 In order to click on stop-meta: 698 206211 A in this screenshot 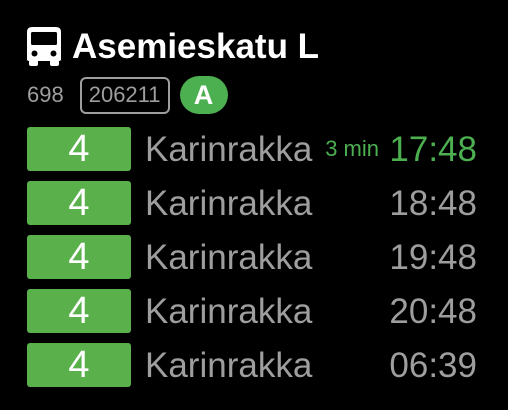, I will do `click(127, 95)`.